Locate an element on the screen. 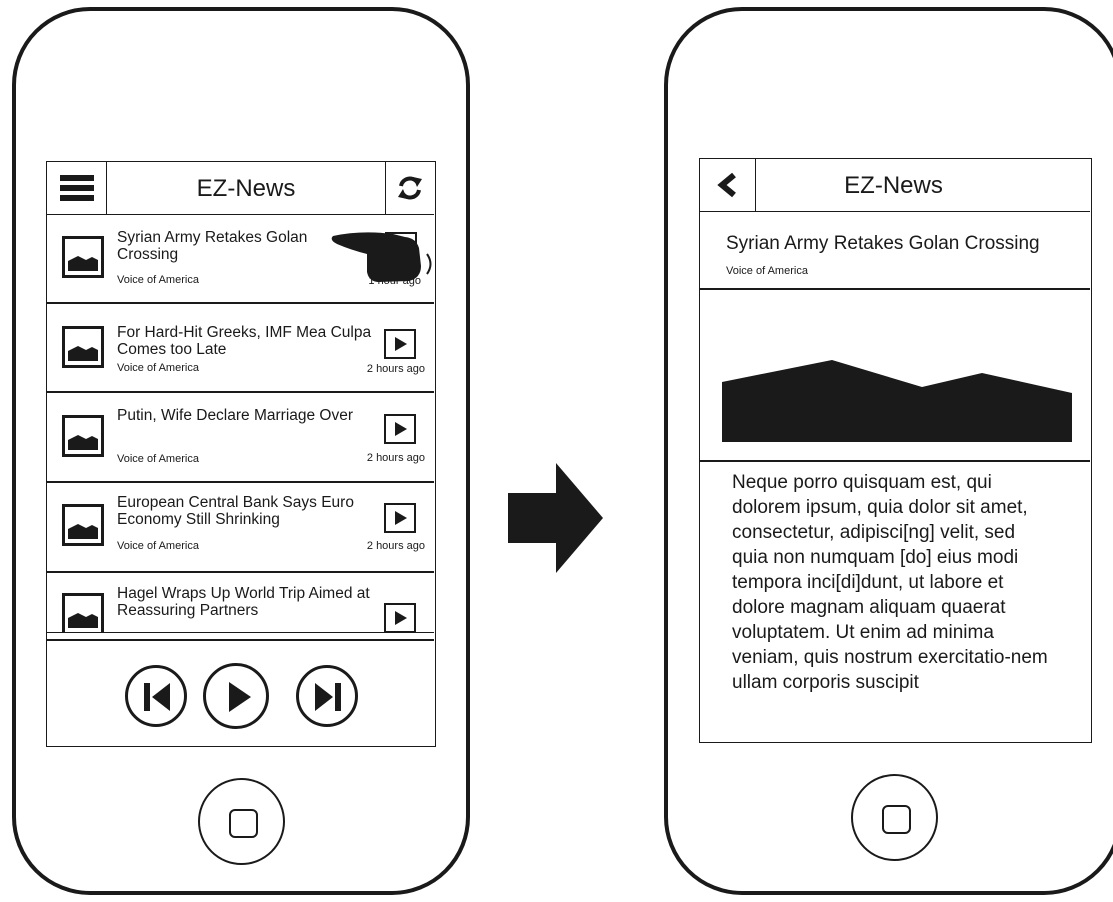  article-image is located at coordinates (895, 375).